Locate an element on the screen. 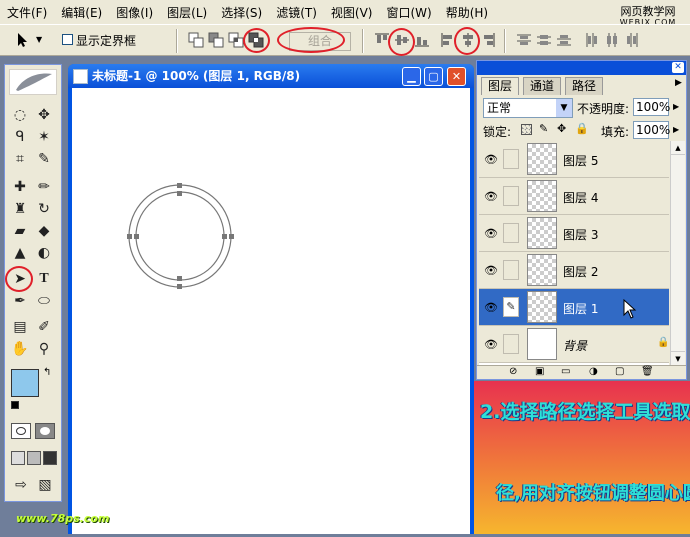  delete-layer-icon: 🗑 is located at coordinates (647, 371).